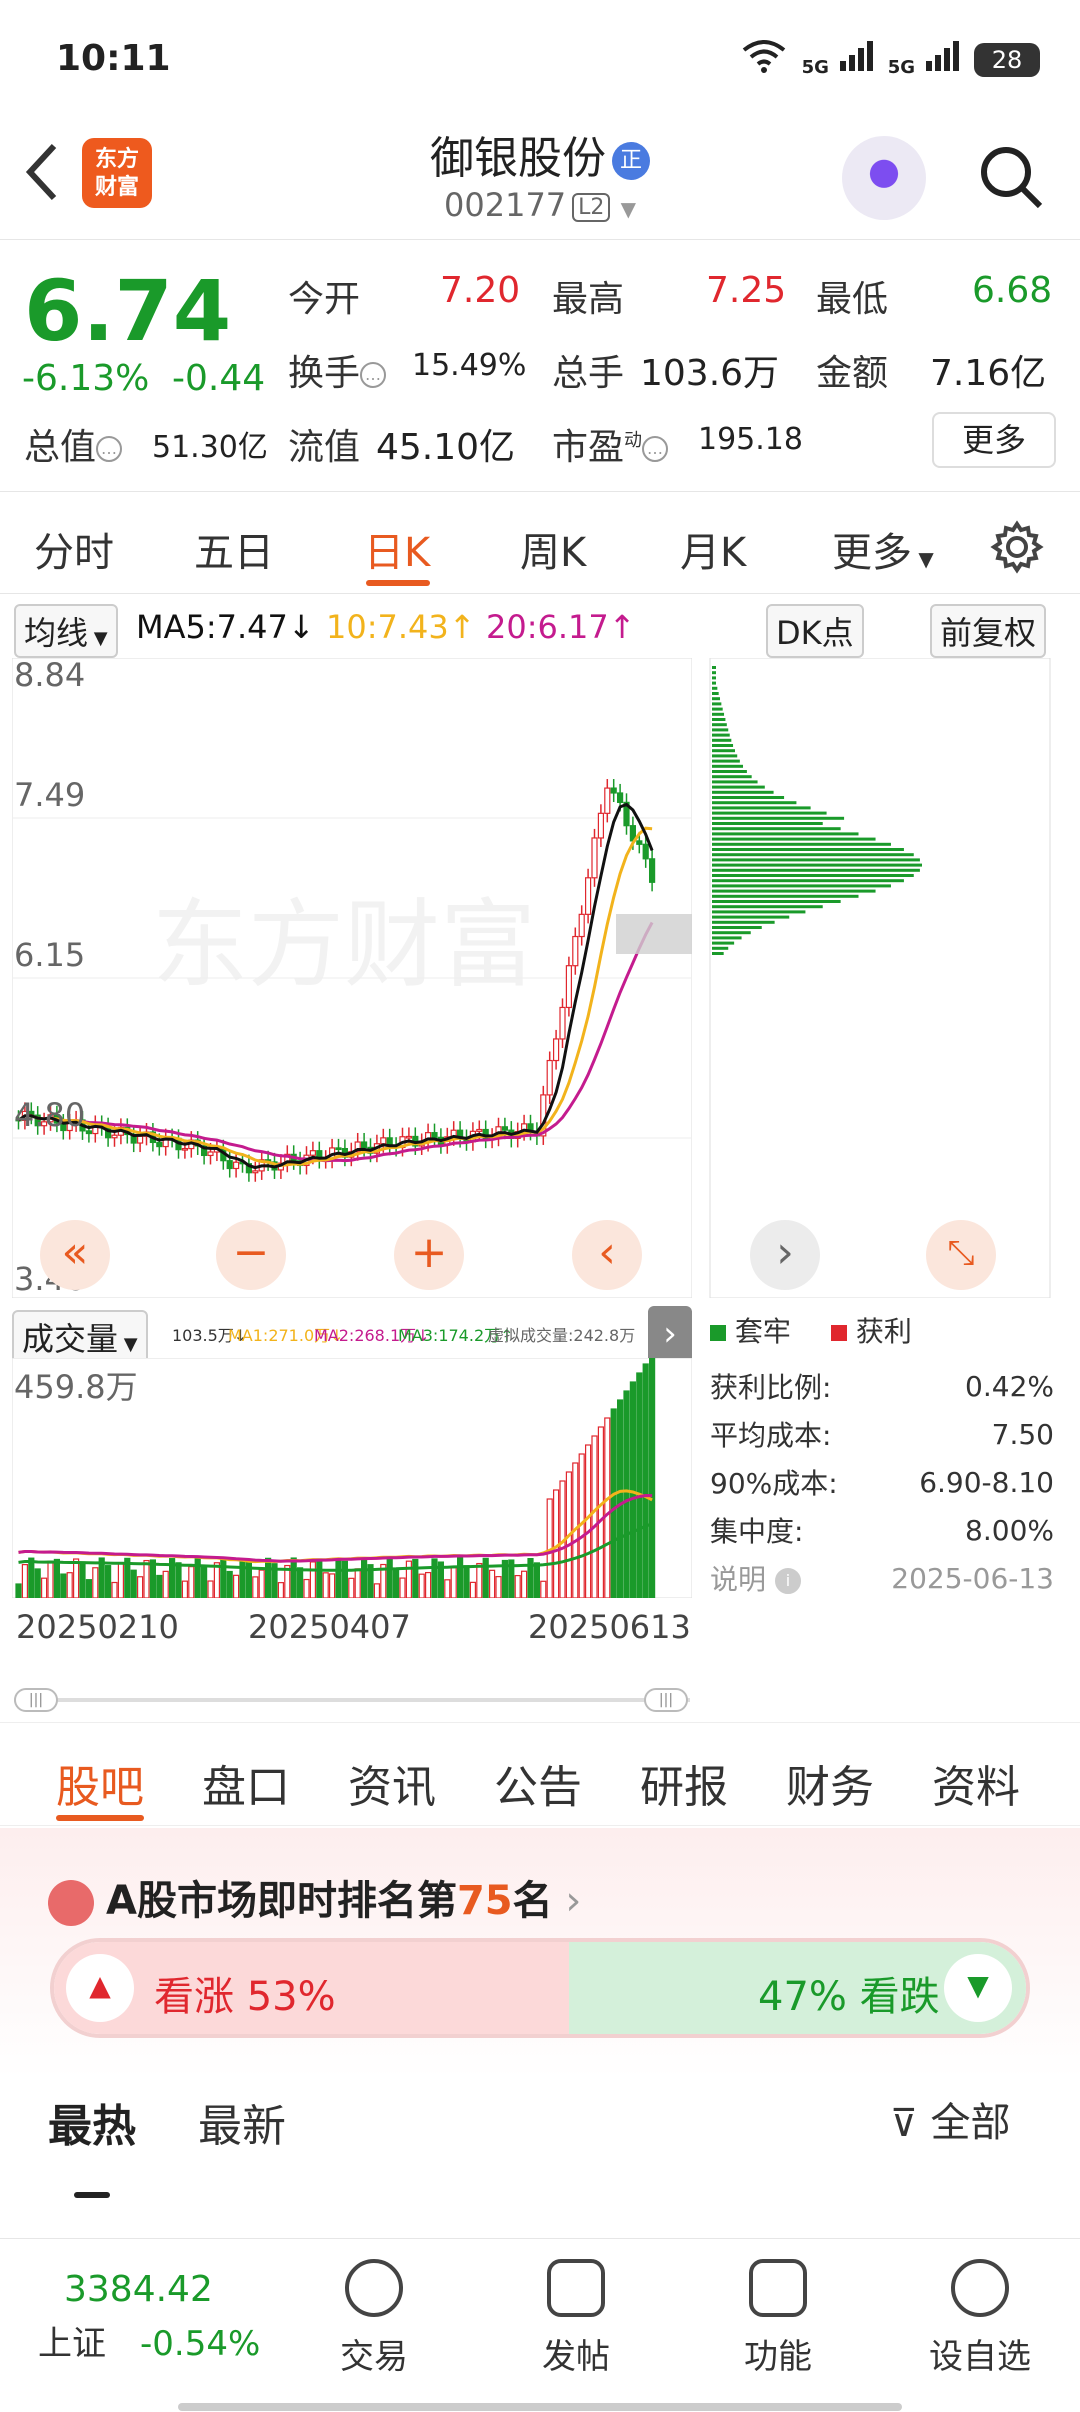 This screenshot has height=2412, width=1080. What do you see at coordinates (251, 1255) in the screenshot?
I see `zoom-out-button: −` at bounding box center [251, 1255].